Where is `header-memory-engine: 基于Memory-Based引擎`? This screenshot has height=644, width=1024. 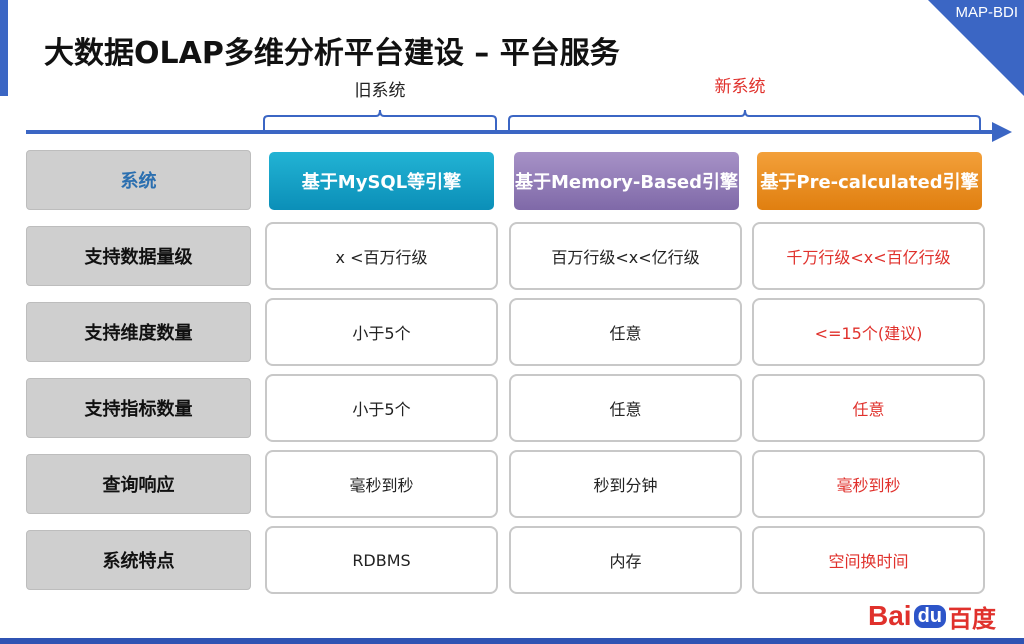 header-memory-engine: 基于Memory-Based引擎 is located at coordinates (626, 181).